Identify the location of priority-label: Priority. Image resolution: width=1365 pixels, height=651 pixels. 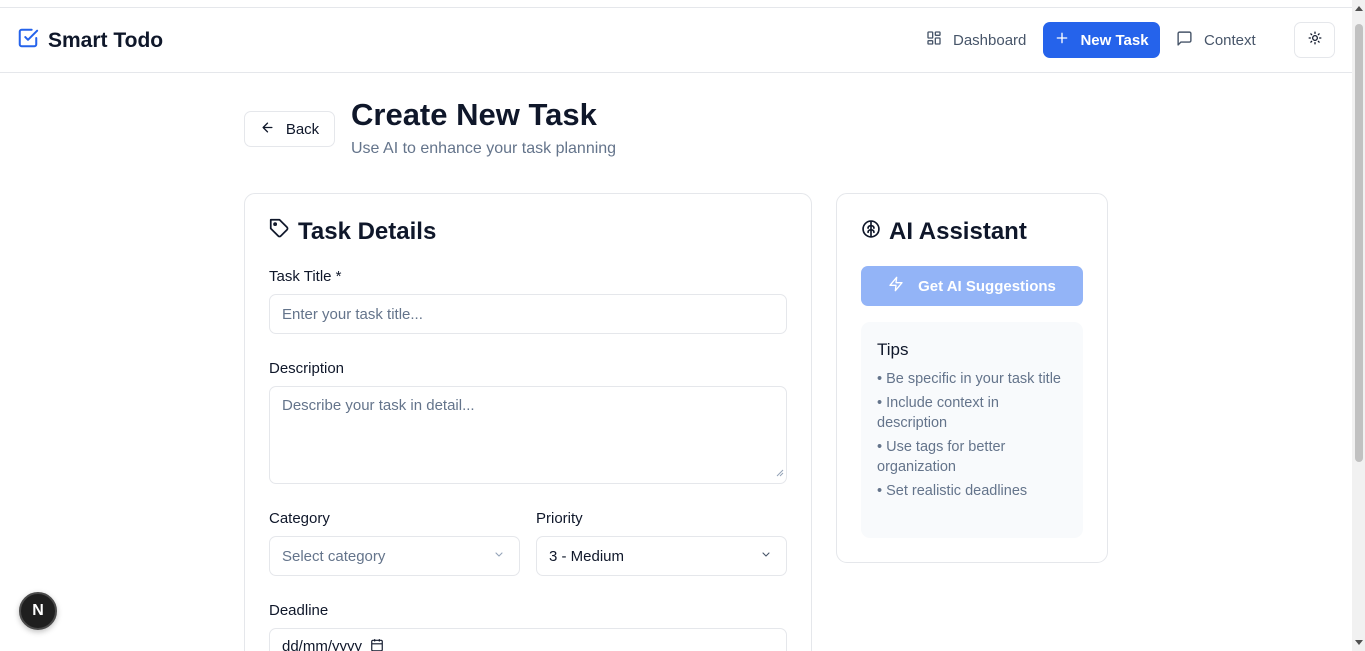
(559, 518).